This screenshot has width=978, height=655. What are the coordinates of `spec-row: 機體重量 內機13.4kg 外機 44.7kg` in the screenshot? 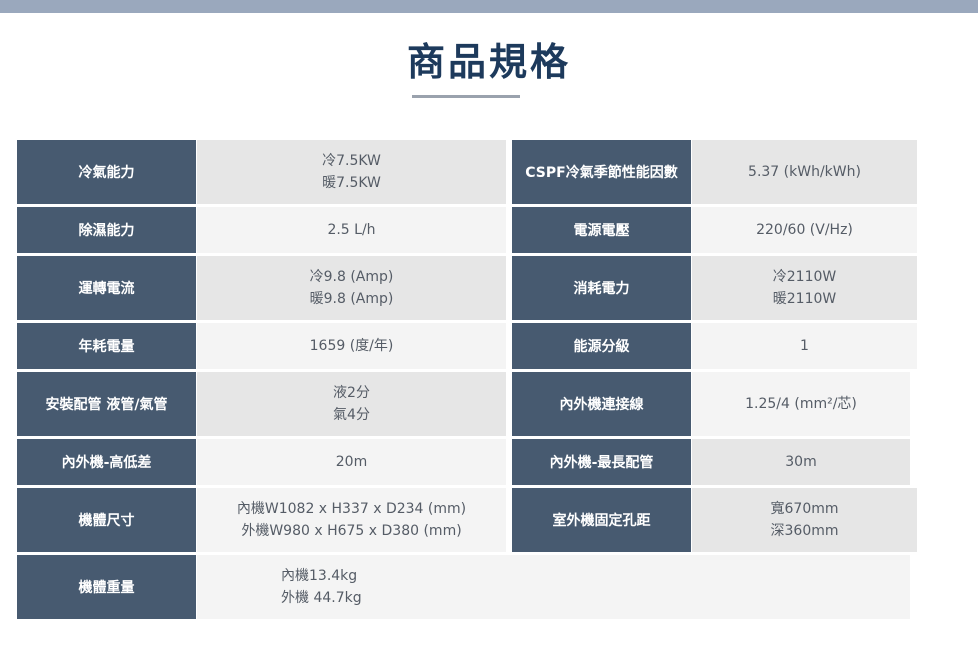 It's located at (467, 587).